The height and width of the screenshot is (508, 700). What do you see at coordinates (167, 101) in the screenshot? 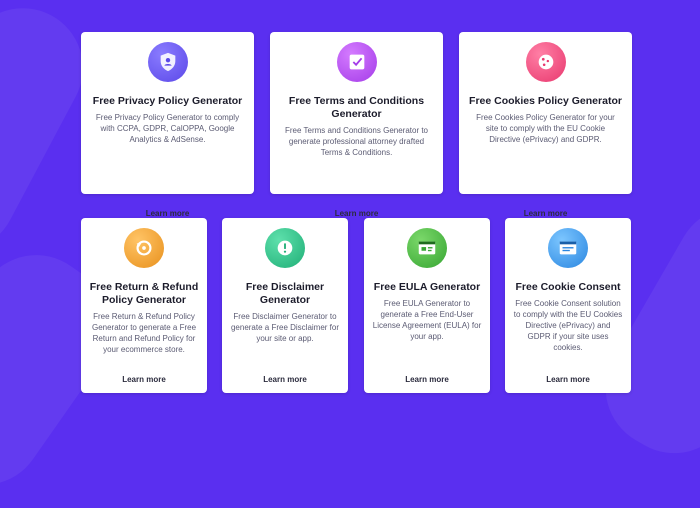
I see `card-title: Free Privacy Policy Generator` at bounding box center [167, 101].